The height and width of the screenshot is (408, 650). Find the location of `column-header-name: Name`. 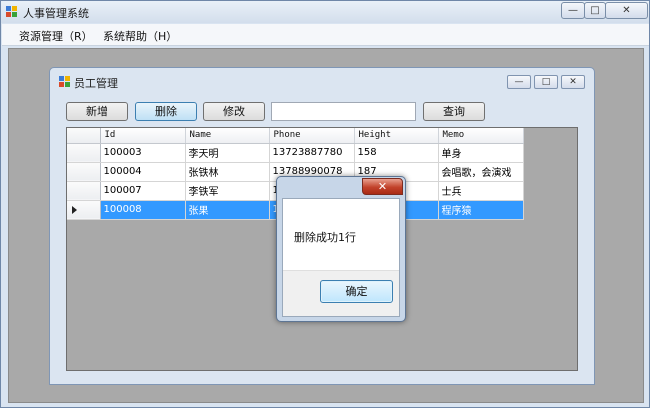

column-header-name: Name is located at coordinates (227, 136).